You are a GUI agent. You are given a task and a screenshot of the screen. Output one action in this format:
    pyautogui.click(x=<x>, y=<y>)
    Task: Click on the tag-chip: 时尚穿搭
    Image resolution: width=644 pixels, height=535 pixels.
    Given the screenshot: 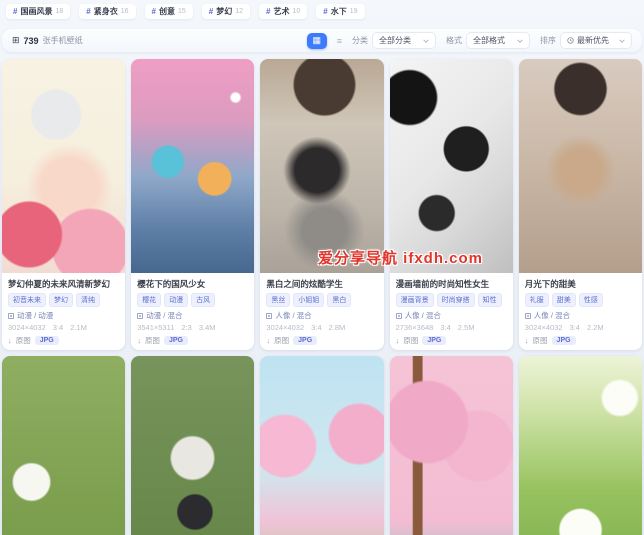 What is the action you would take?
    pyautogui.click(x=455, y=300)
    